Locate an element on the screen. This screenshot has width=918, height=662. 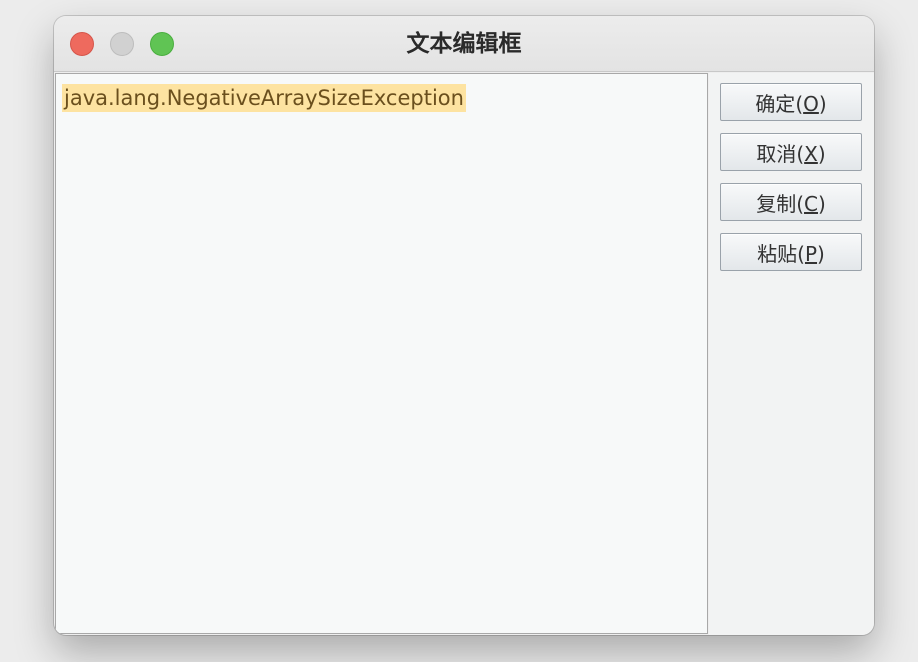
cancel-button-mnemonic: X is located at coordinates (811, 153).